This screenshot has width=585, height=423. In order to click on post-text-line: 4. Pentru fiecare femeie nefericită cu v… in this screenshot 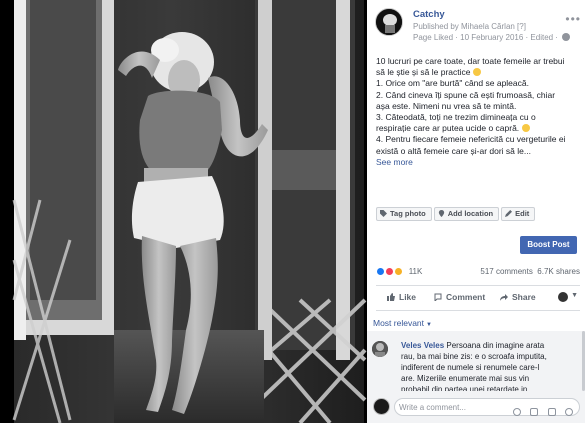, I will do `click(471, 139)`.